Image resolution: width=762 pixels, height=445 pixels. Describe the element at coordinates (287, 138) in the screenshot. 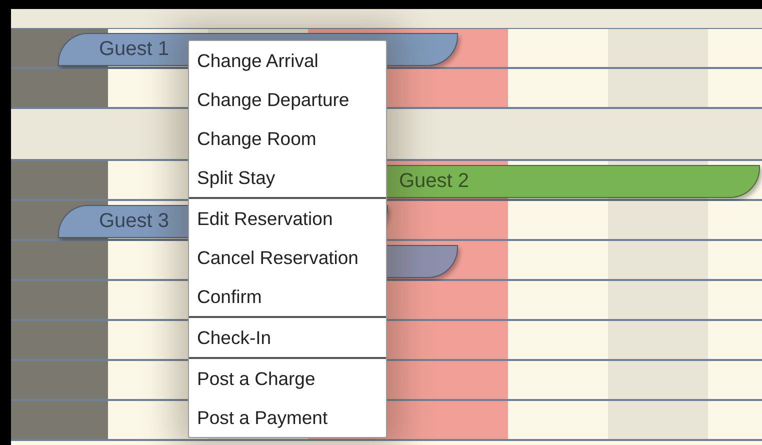

I see `menu-item: Change Room` at that location.